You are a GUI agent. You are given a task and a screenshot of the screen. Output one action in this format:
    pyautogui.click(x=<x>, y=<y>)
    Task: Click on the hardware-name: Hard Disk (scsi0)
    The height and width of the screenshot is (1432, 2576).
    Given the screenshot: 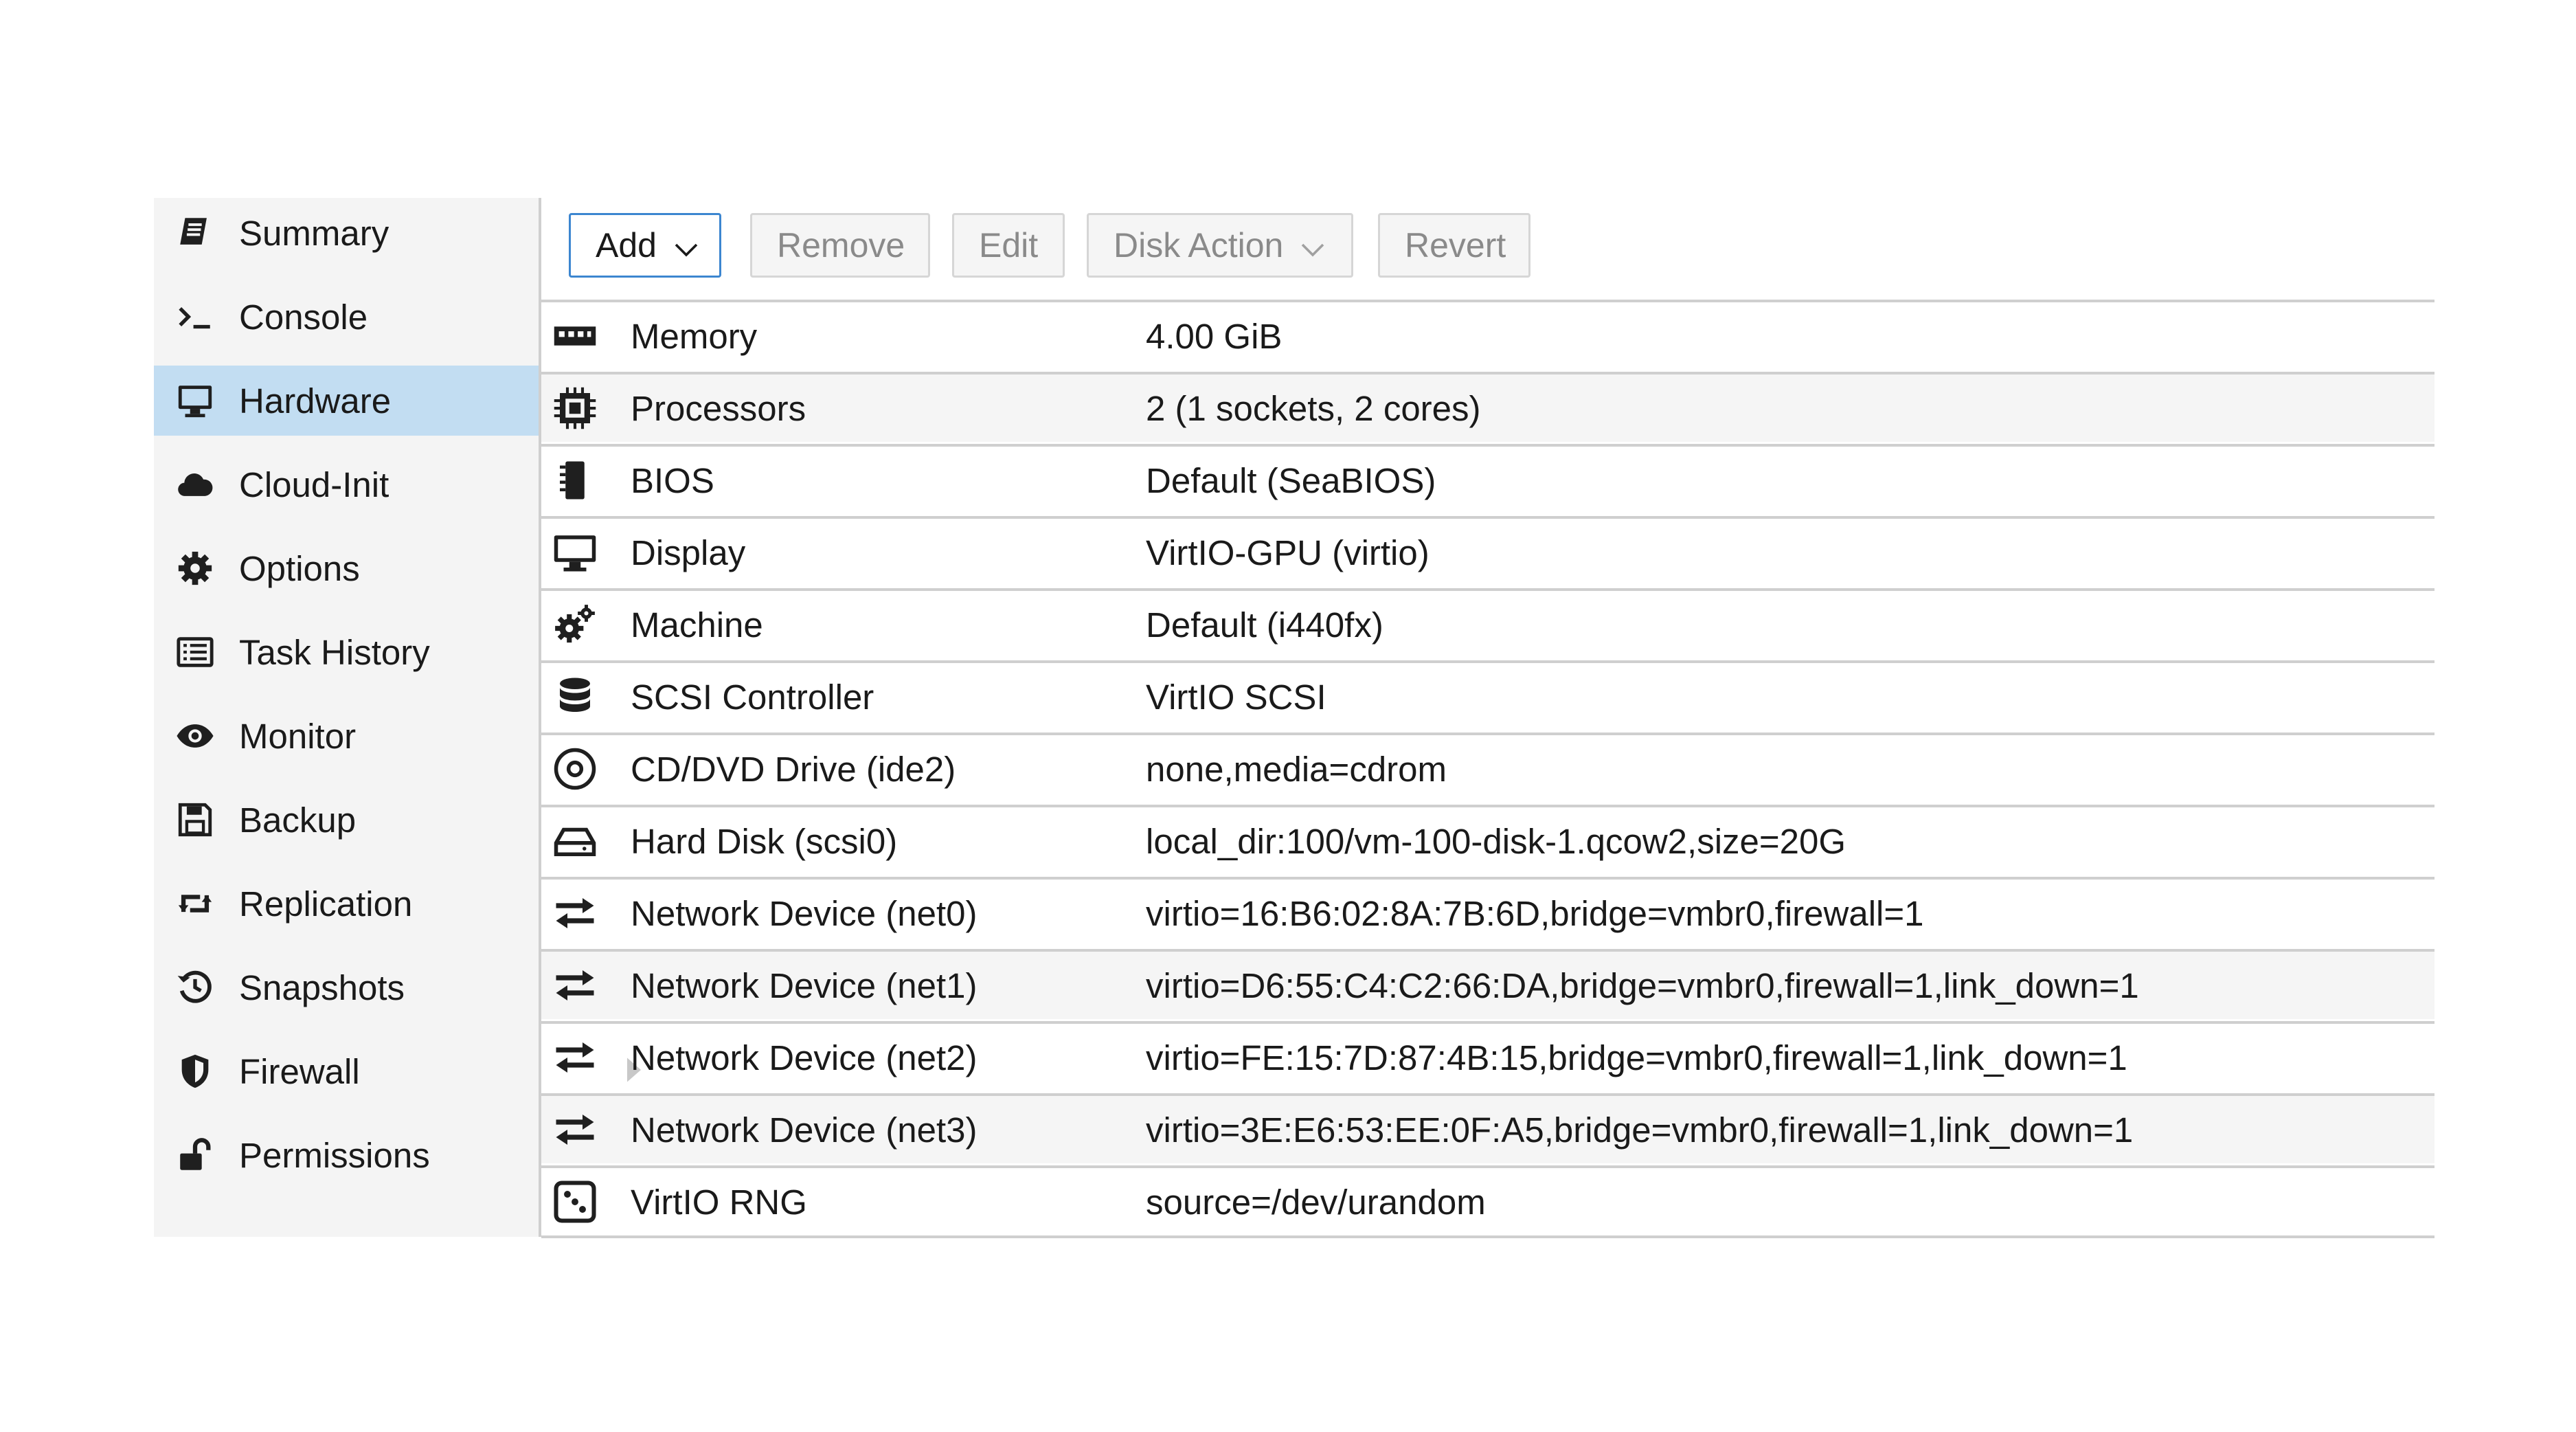 What is the action you would take?
    pyautogui.click(x=764, y=841)
    